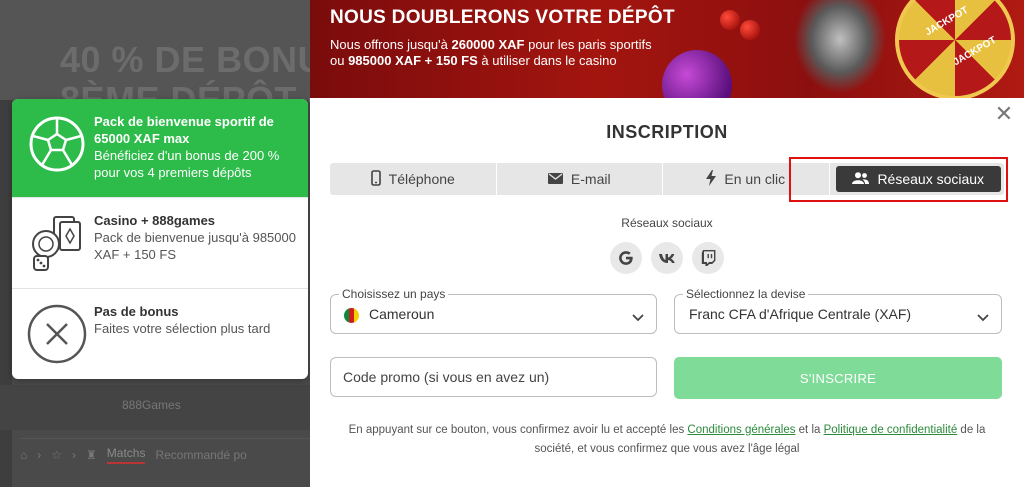  I want to click on tab-label: Réseaux sociaux, so click(931, 179).